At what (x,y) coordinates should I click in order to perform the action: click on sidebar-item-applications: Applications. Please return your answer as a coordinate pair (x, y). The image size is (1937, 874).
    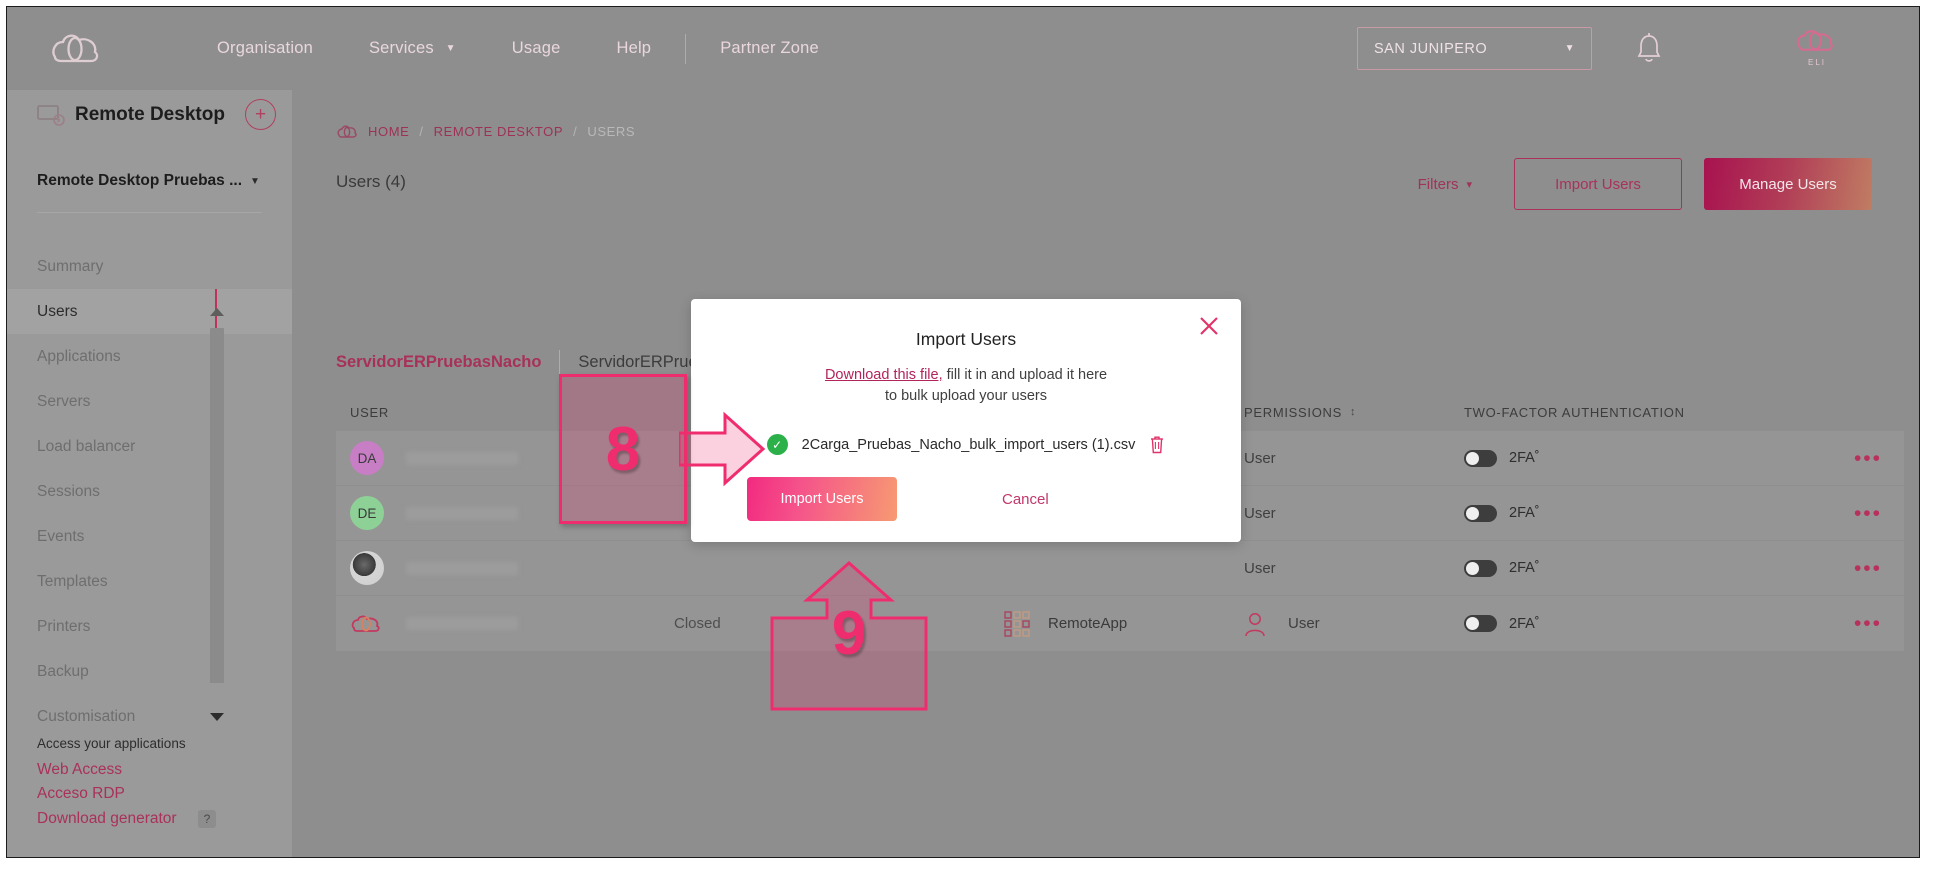
    Looking at the image, I should click on (149, 356).